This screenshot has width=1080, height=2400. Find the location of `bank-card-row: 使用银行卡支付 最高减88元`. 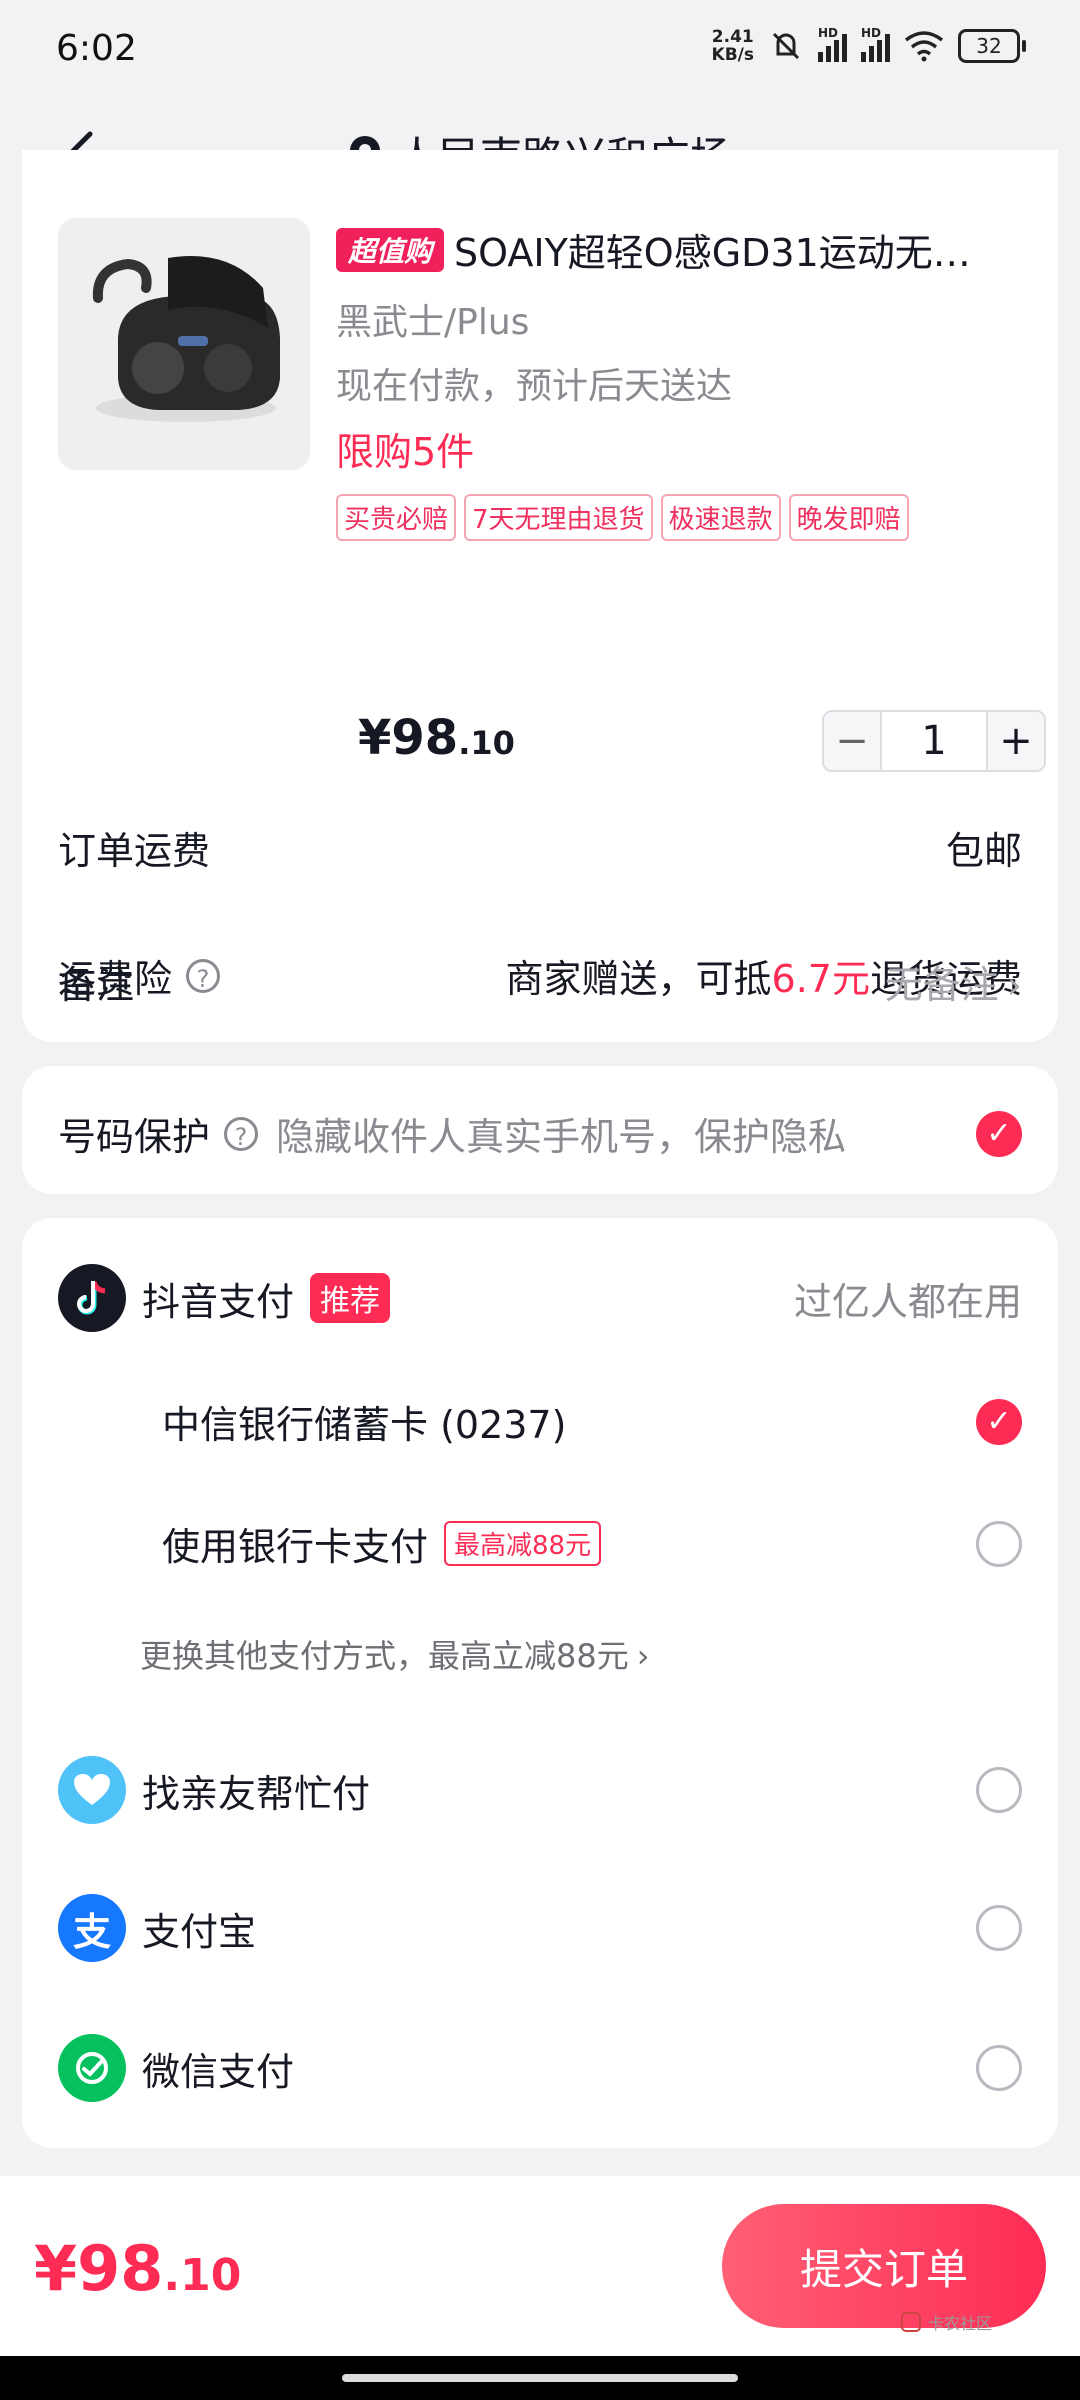

bank-card-row: 使用银行卡支付 最高减88元 is located at coordinates (540, 1543).